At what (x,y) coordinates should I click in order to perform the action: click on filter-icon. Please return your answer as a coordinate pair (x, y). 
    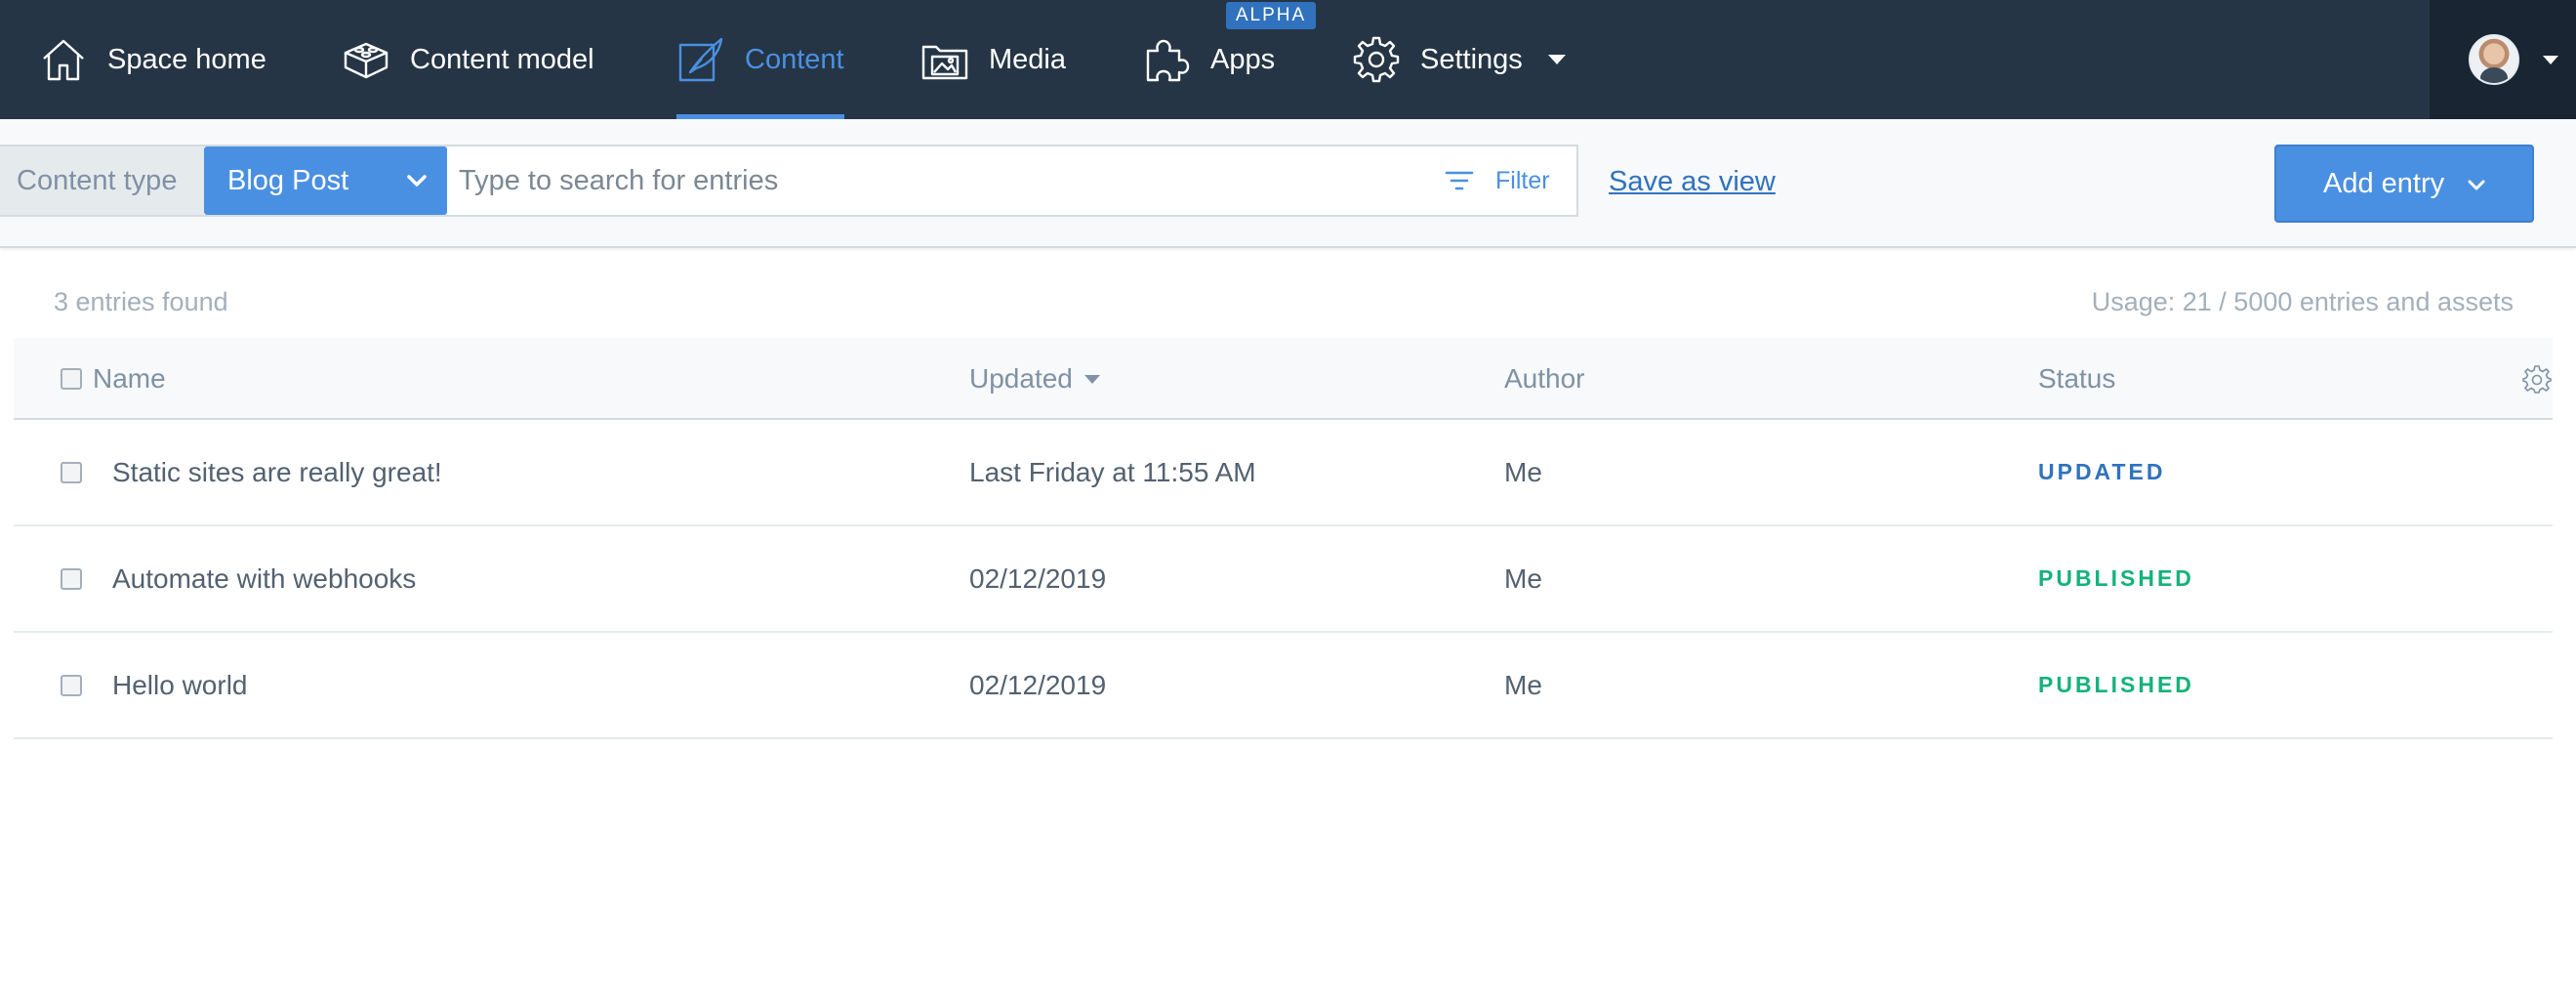
    Looking at the image, I should click on (1459, 180).